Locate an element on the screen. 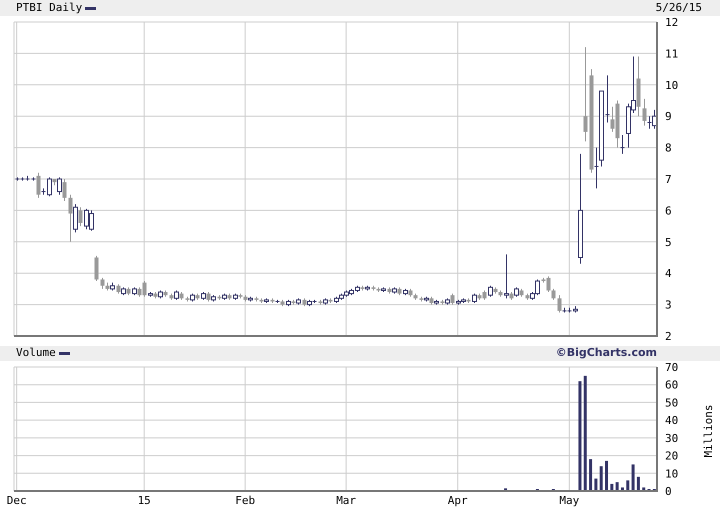 The image size is (720, 510). copyright-text: ©BigCharts.com is located at coordinates (606, 353).